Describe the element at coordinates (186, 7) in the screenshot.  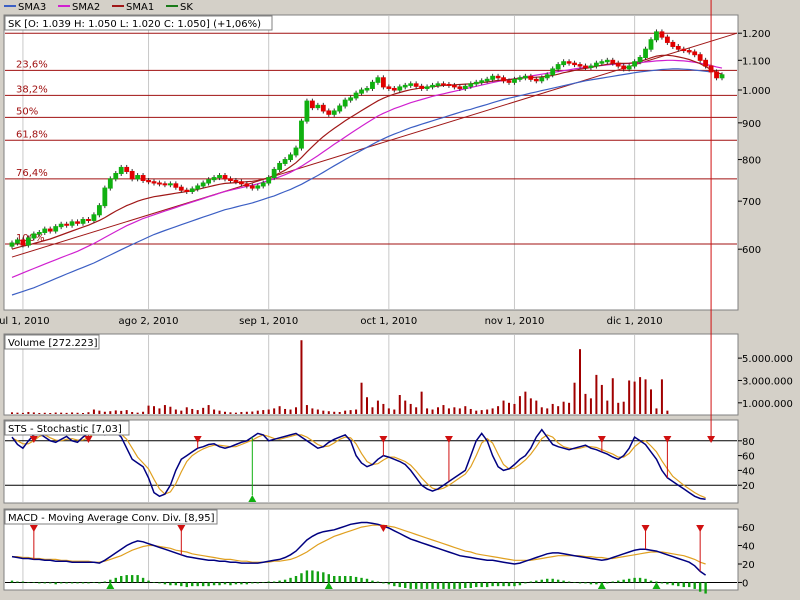
I see `legend-label-sk: SK` at that location.